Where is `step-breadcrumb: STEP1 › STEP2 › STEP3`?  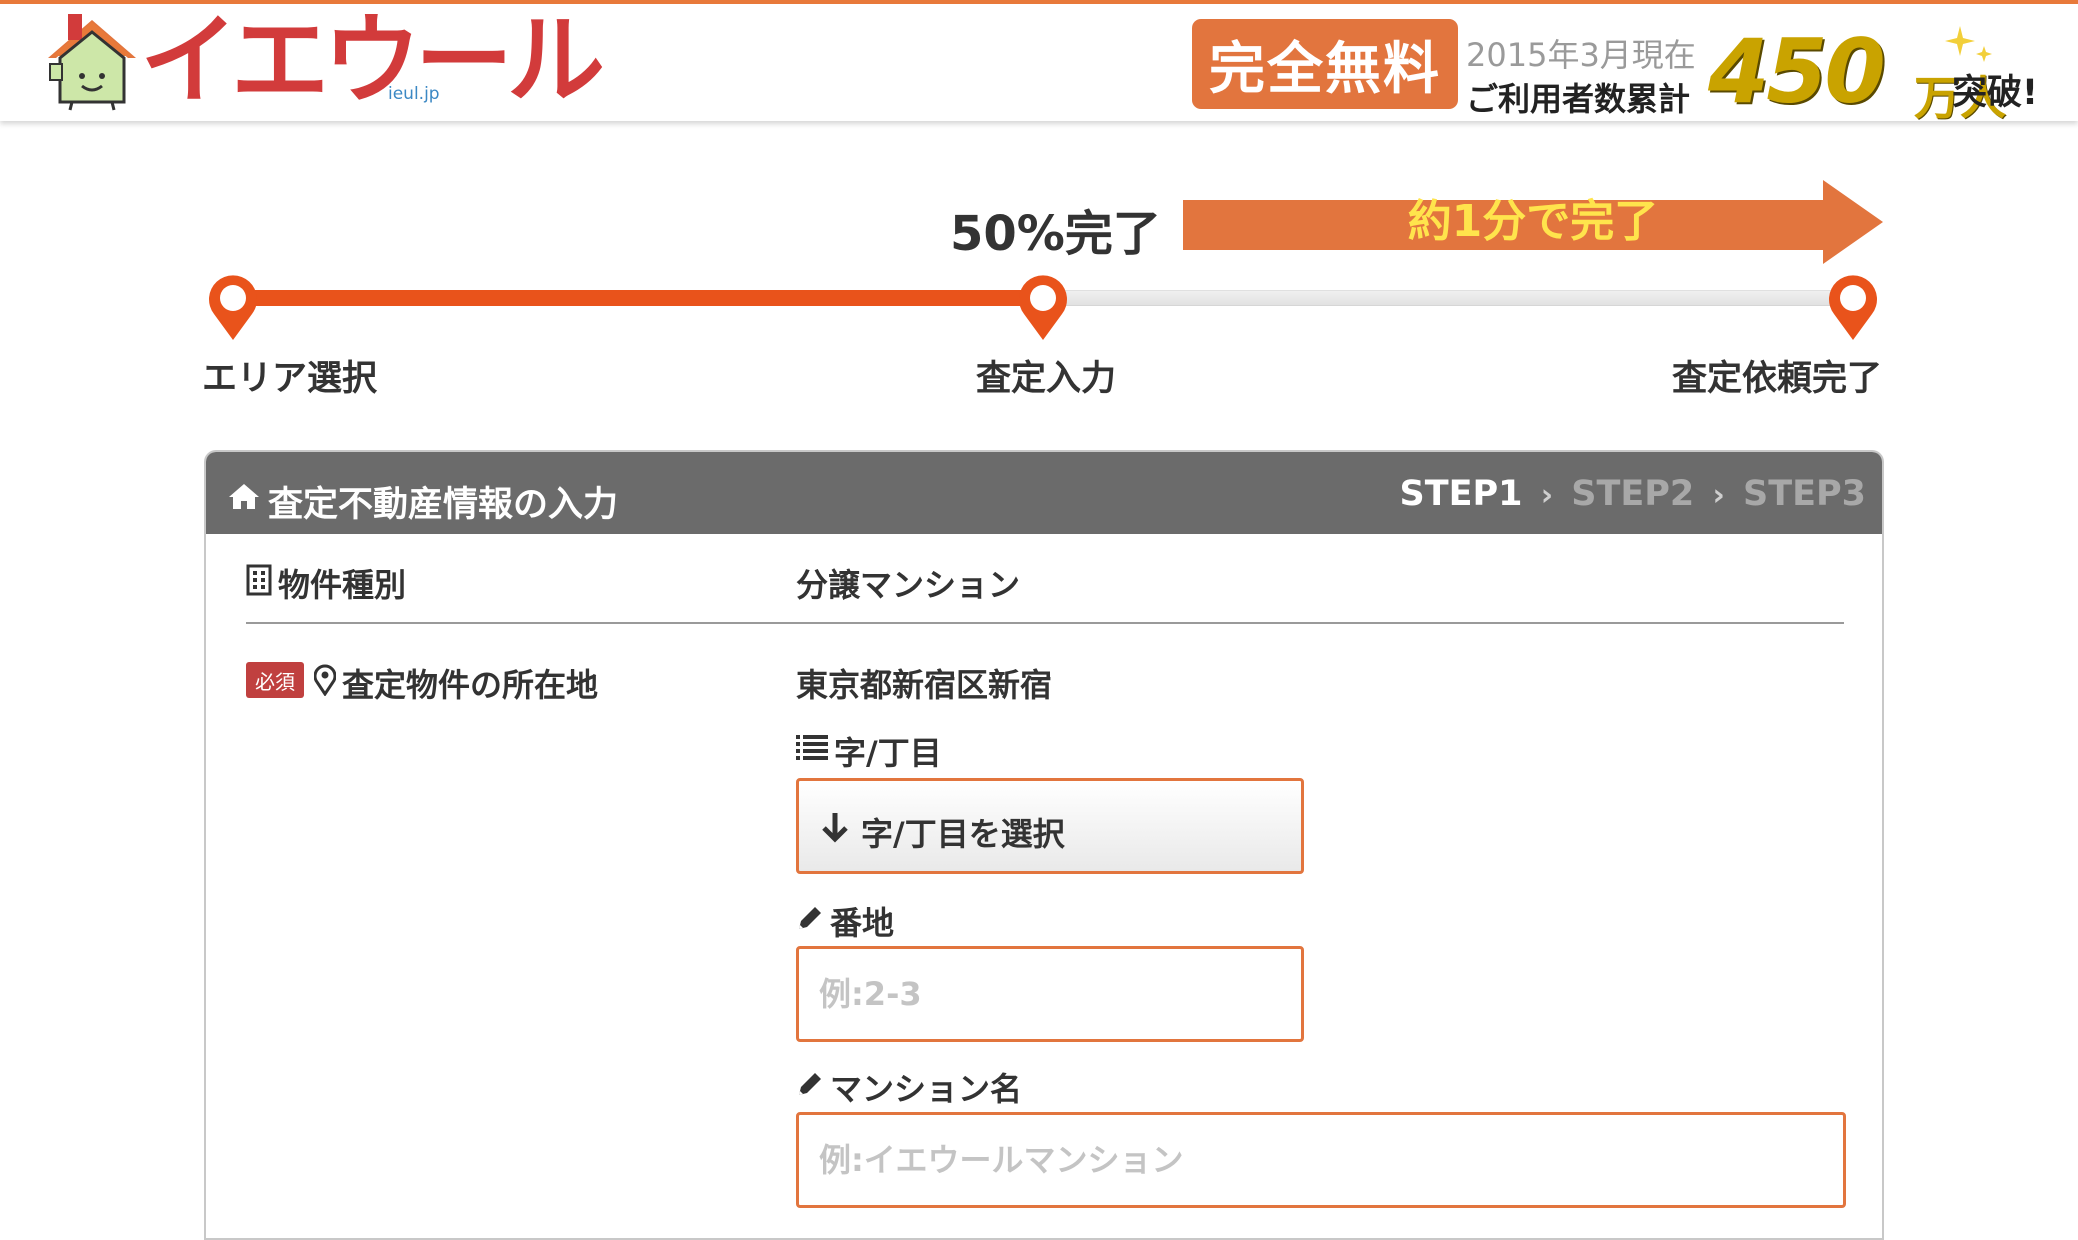
step-breadcrumb: STEP1 › STEP2 › STEP3 is located at coordinates (1633, 494).